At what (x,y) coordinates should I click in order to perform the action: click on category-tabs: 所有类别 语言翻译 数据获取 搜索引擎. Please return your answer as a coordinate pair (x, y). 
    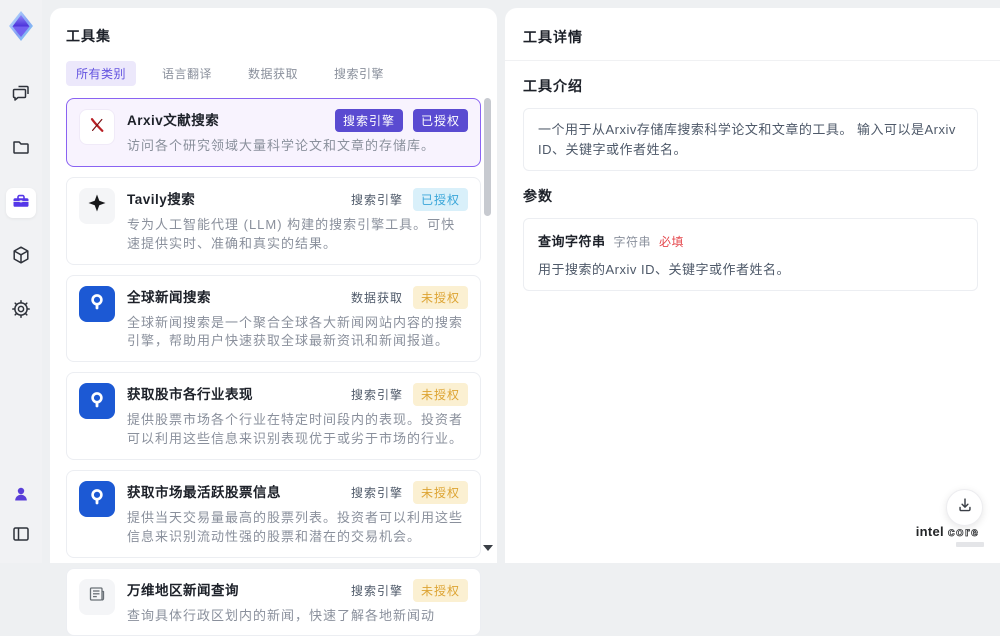
    Looking at the image, I should click on (273, 73).